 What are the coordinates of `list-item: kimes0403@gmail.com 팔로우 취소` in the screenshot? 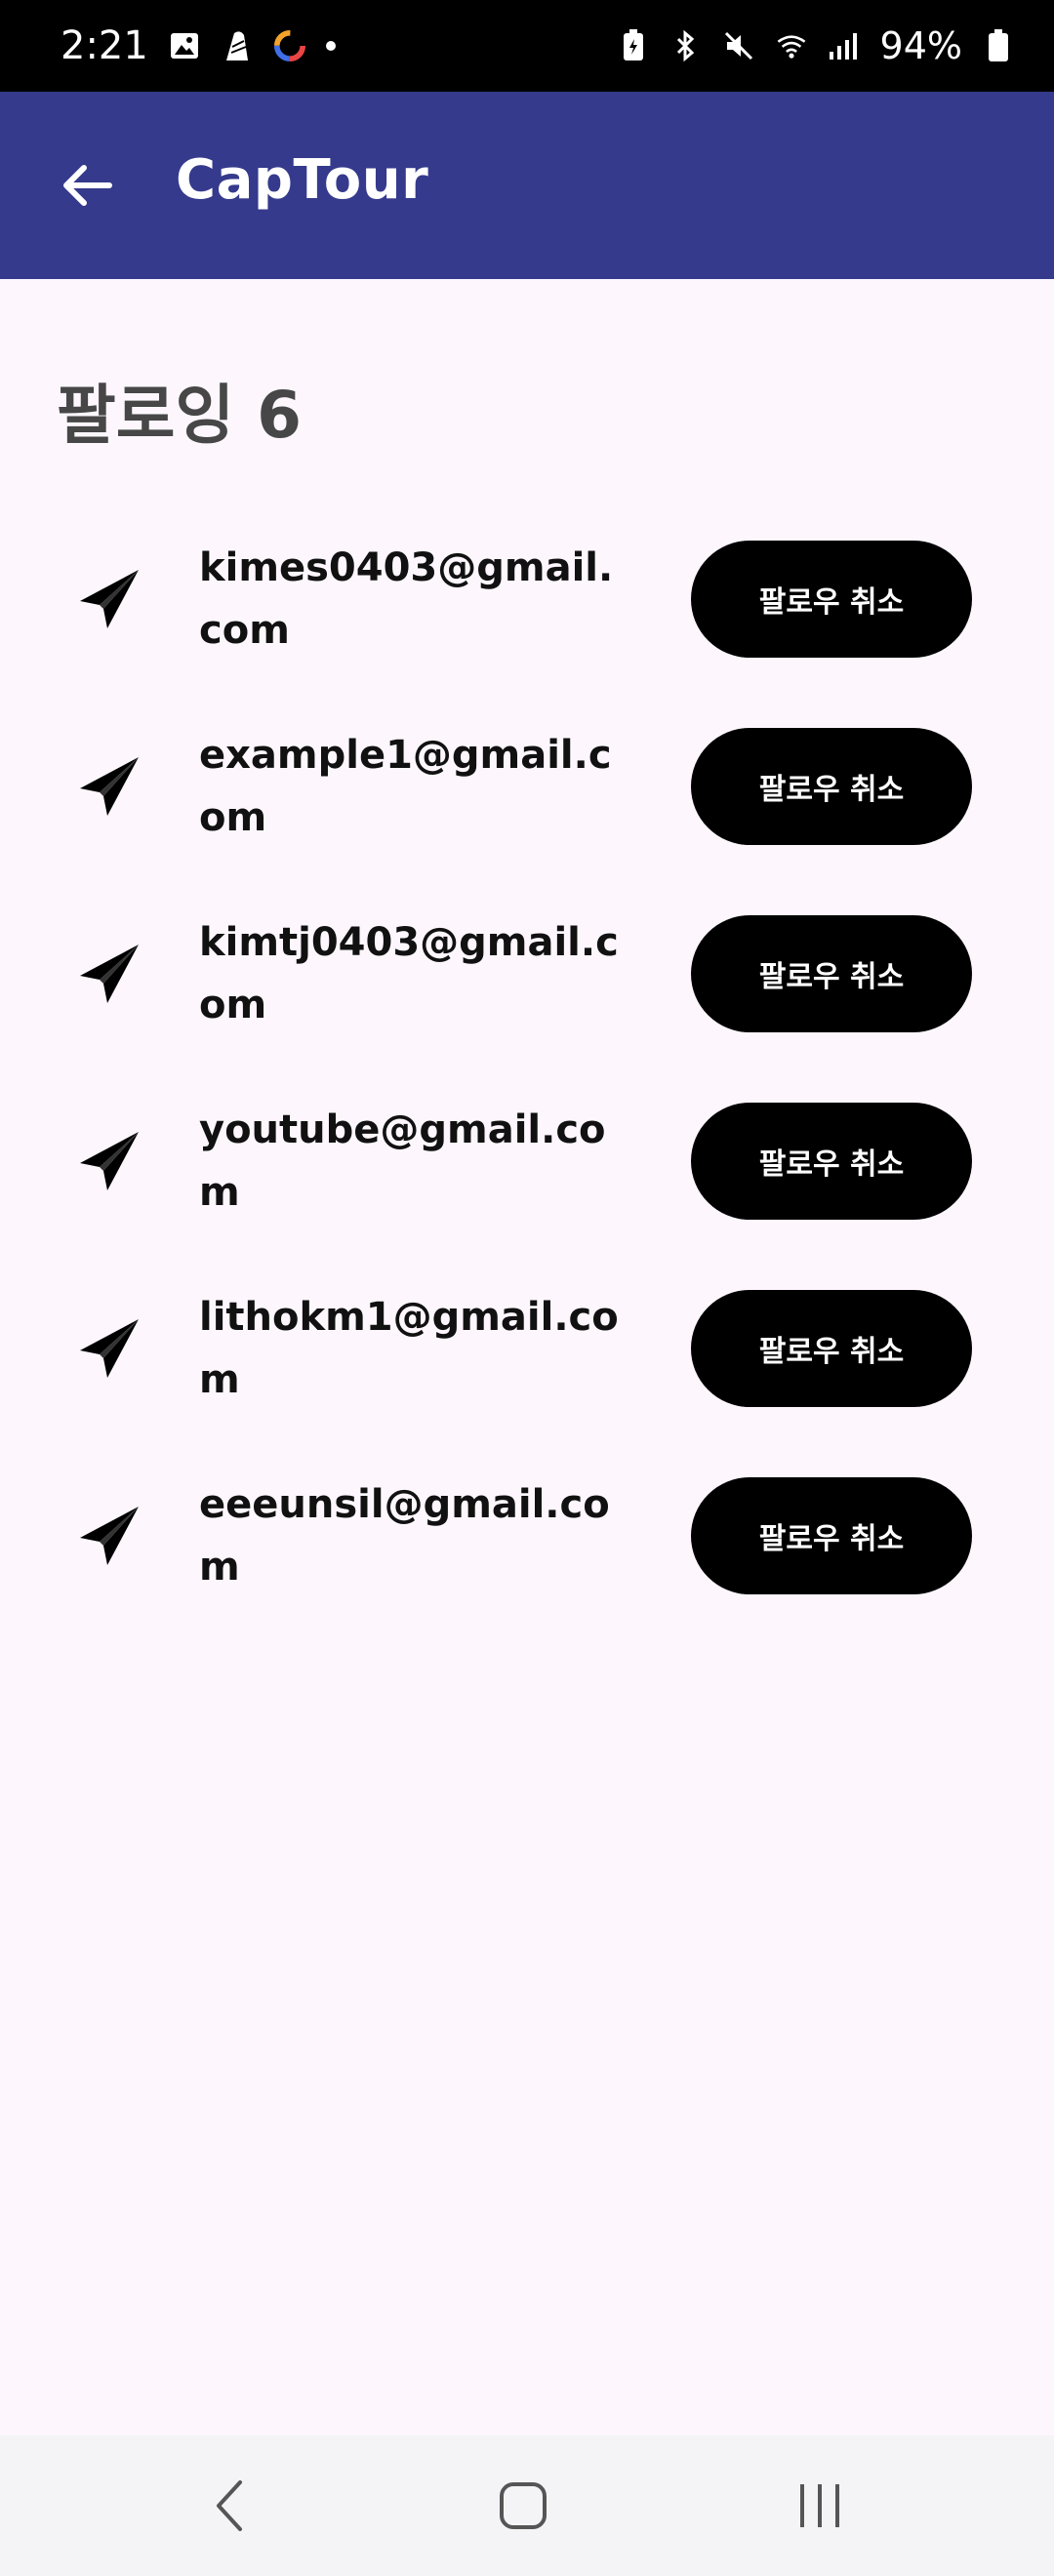 It's located at (527, 599).